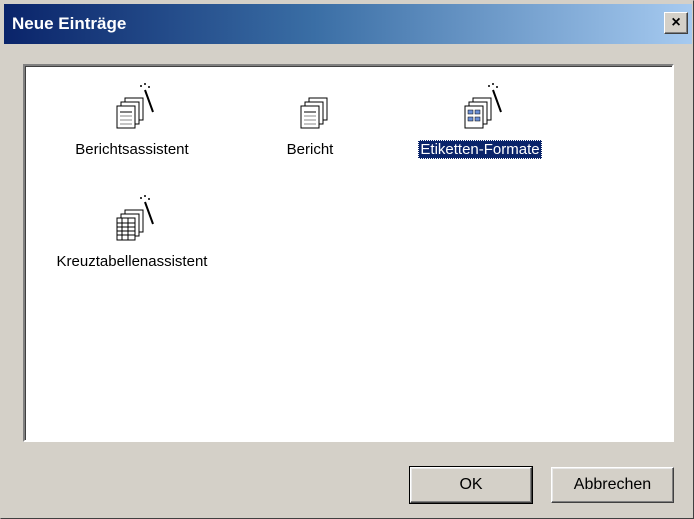  I want to click on list-item-crosstab-wizard: Kreuztabellenassistent, so click(132, 241).